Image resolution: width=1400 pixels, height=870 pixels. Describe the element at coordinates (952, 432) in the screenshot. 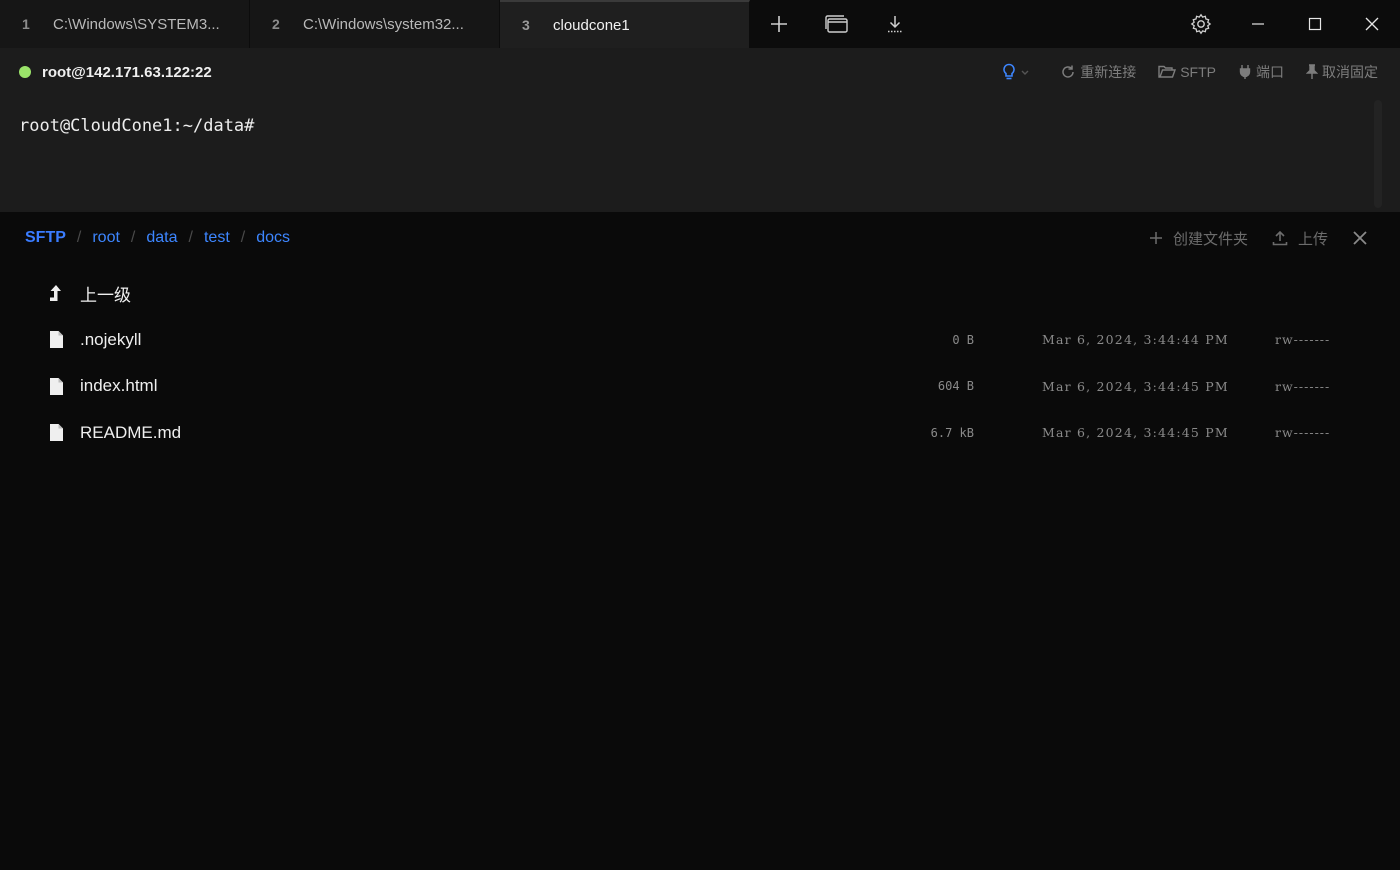

I see `file-size: 6.7 kB` at that location.